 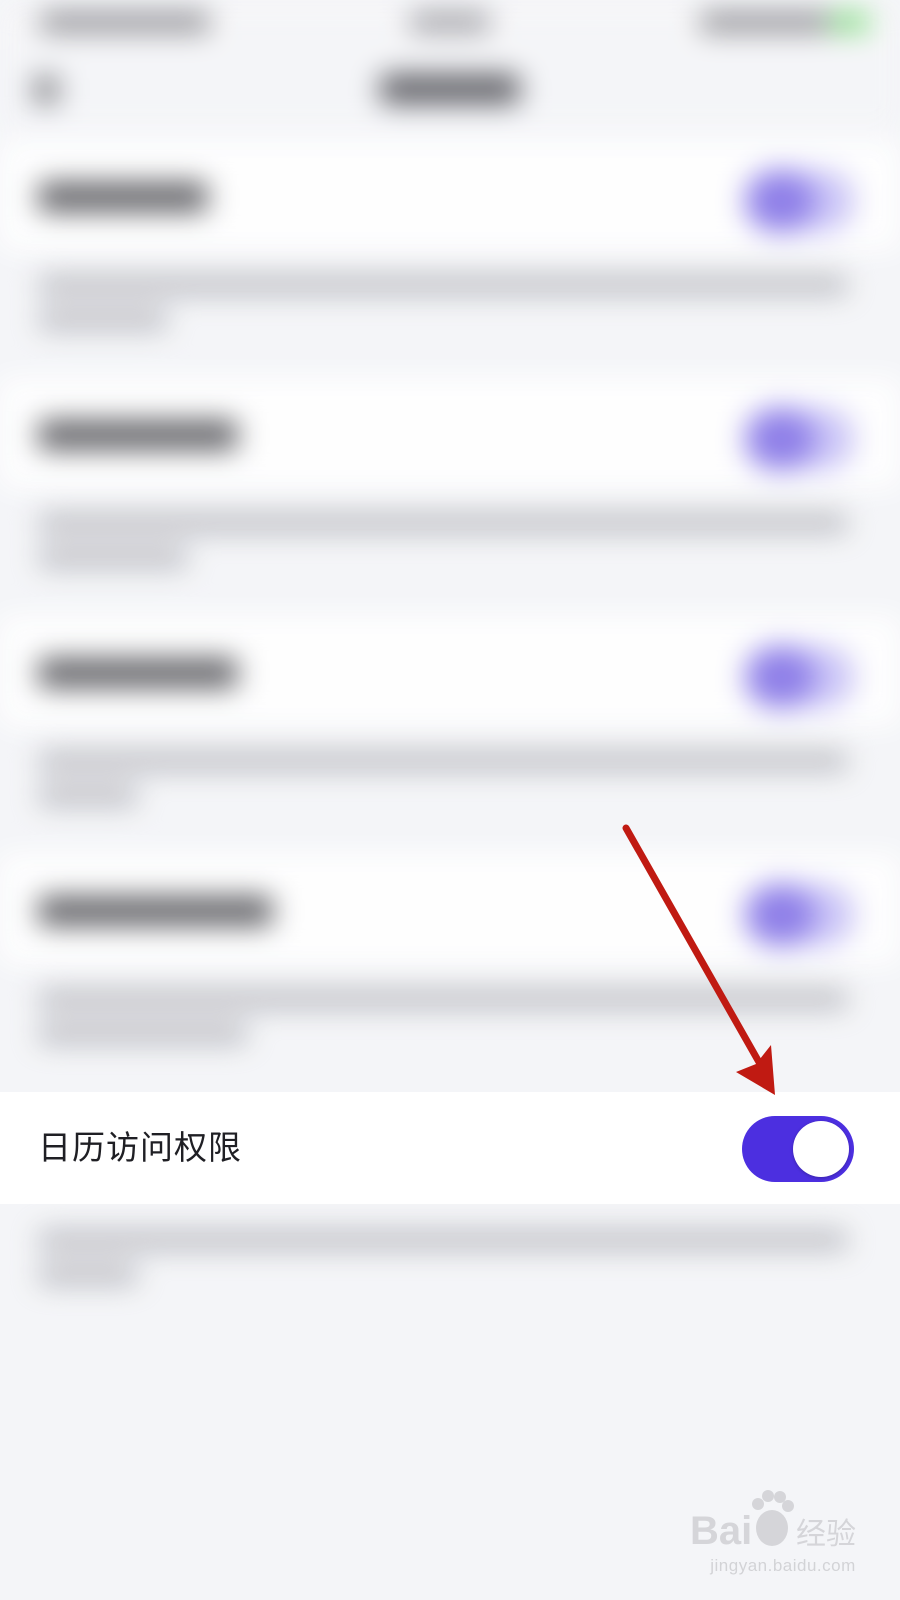 What do you see at coordinates (140, 1147) in the screenshot?
I see `calendar-access-label: 日历访问权限` at bounding box center [140, 1147].